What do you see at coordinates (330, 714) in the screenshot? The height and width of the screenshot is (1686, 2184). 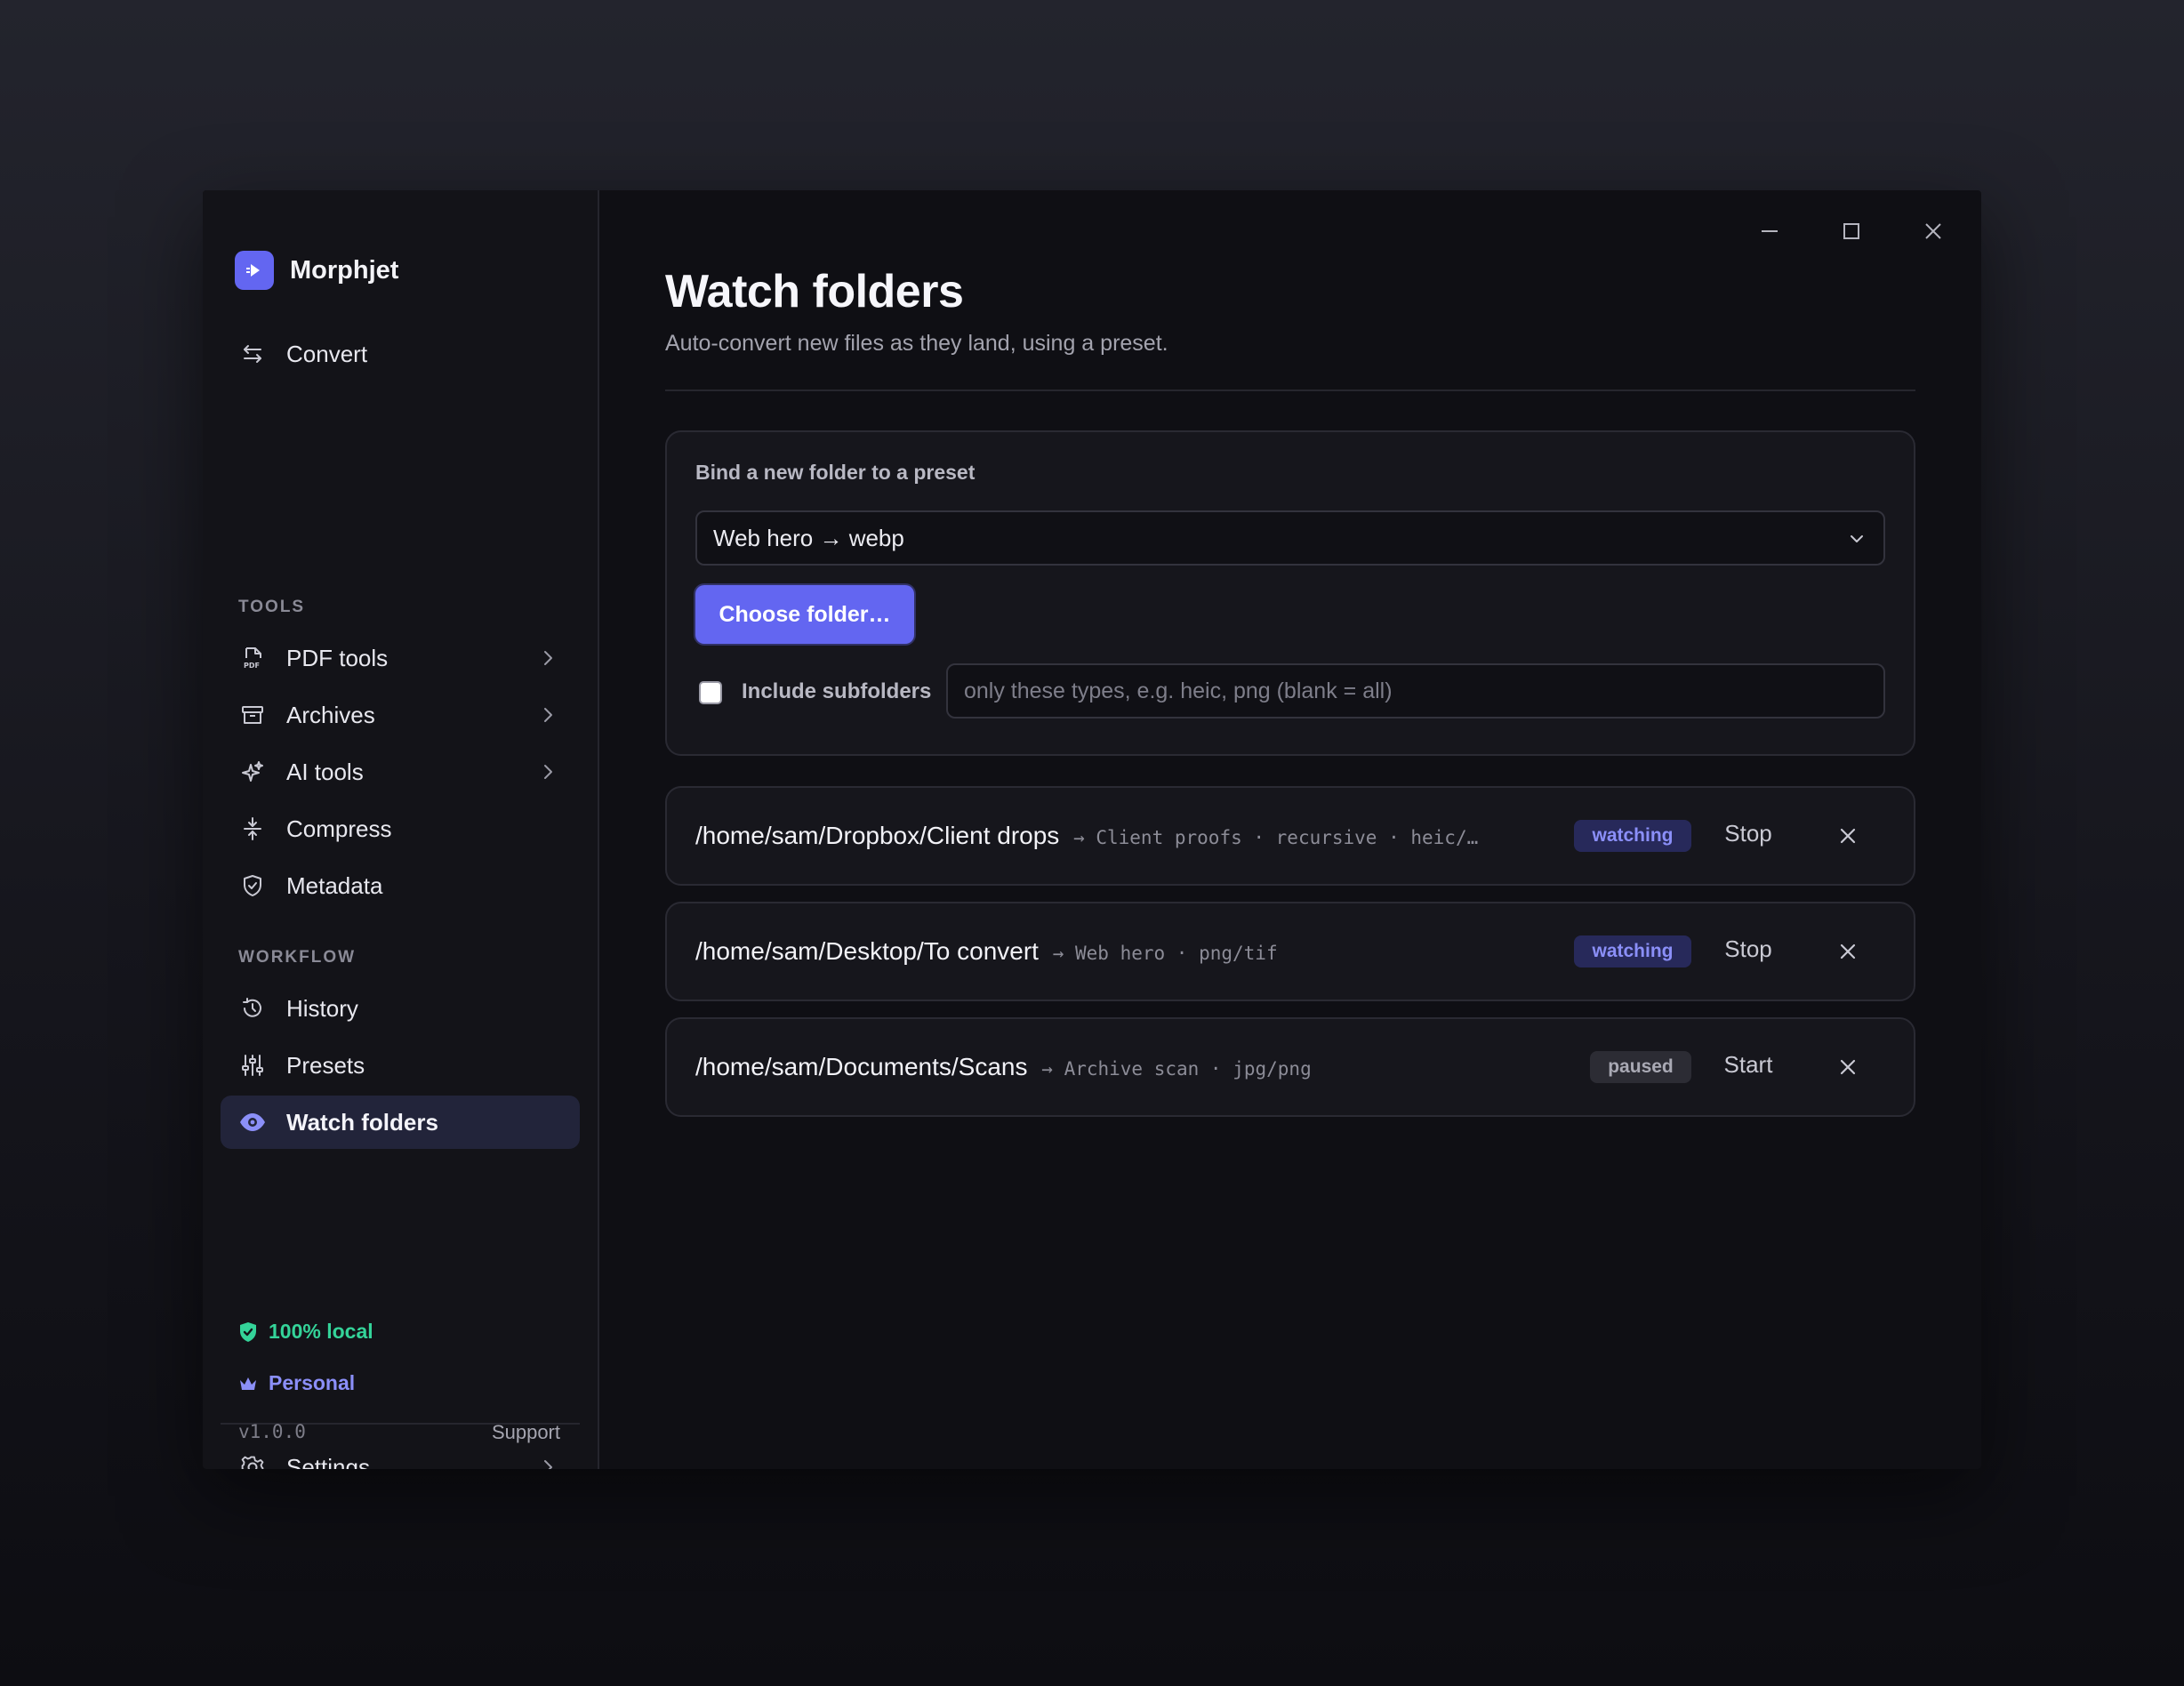 I see `sidebar-item-label: Archives` at bounding box center [330, 714].